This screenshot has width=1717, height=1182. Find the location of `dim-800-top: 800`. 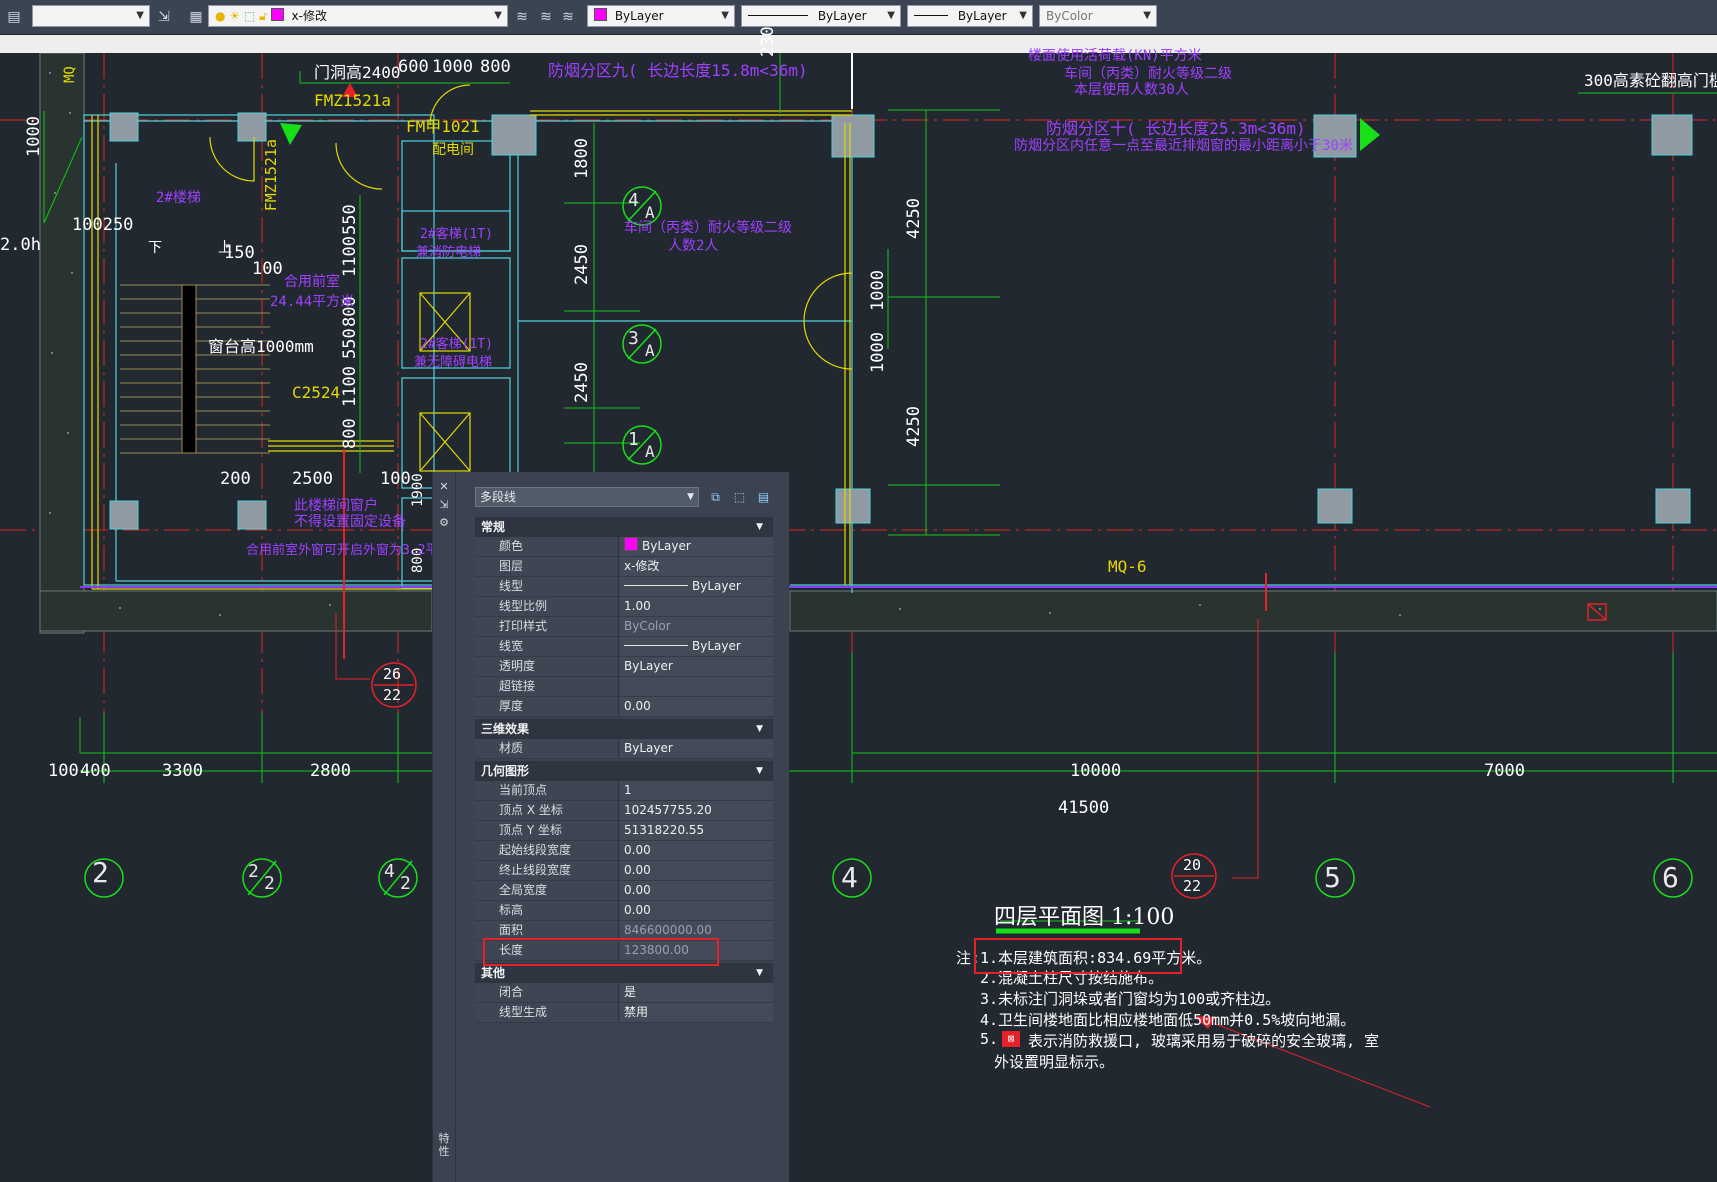

dim-800-top: 800 is located at coordinates (495, 67).